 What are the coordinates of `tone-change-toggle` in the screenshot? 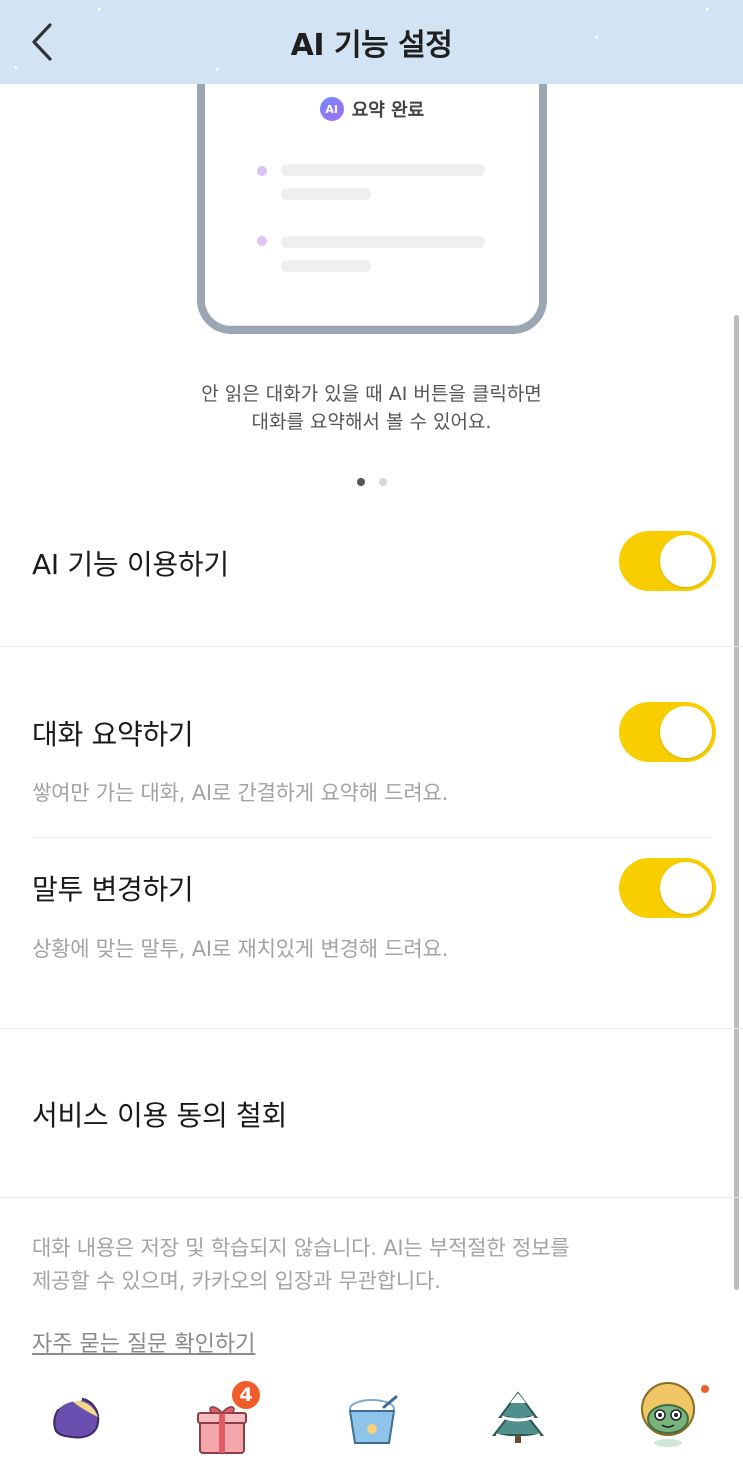 It's located at (667, 888).